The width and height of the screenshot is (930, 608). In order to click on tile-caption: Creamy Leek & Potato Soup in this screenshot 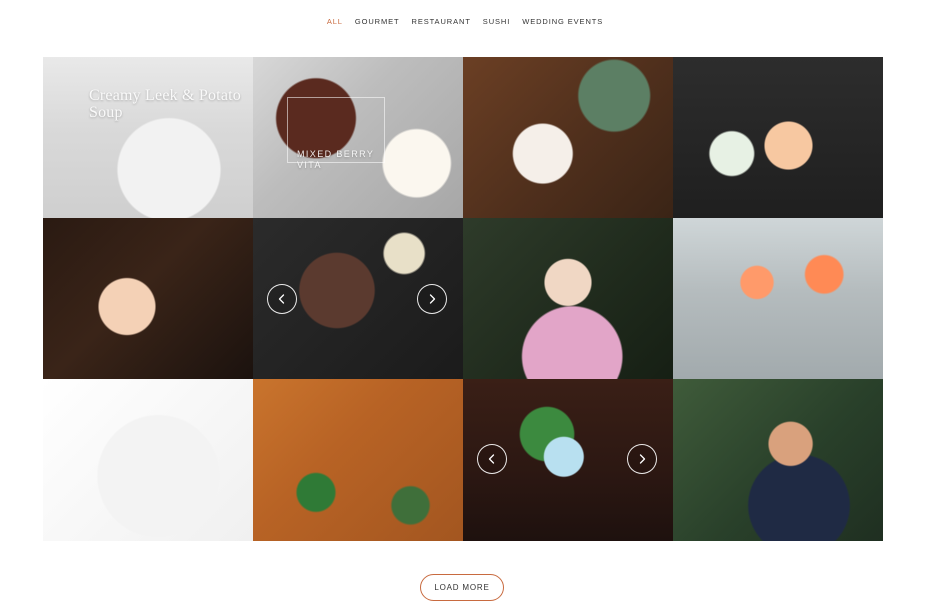, I will do `click(165, 104)`.